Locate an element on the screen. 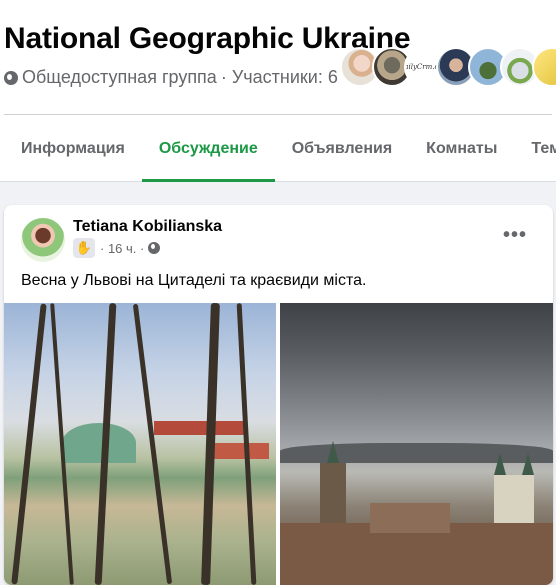  tab-announcements: Объявления is located at coordinates (342, 149).